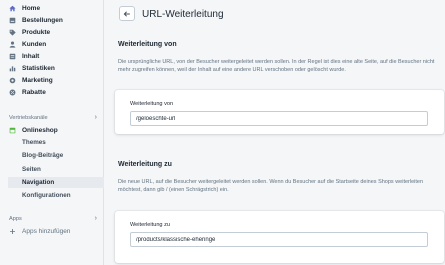 The width and height of the screenshot is (445, 265). Describe the element at coordinates (40, 130) in the screenshot. I see `nav-online-store-label: Onlineshop` at that location.